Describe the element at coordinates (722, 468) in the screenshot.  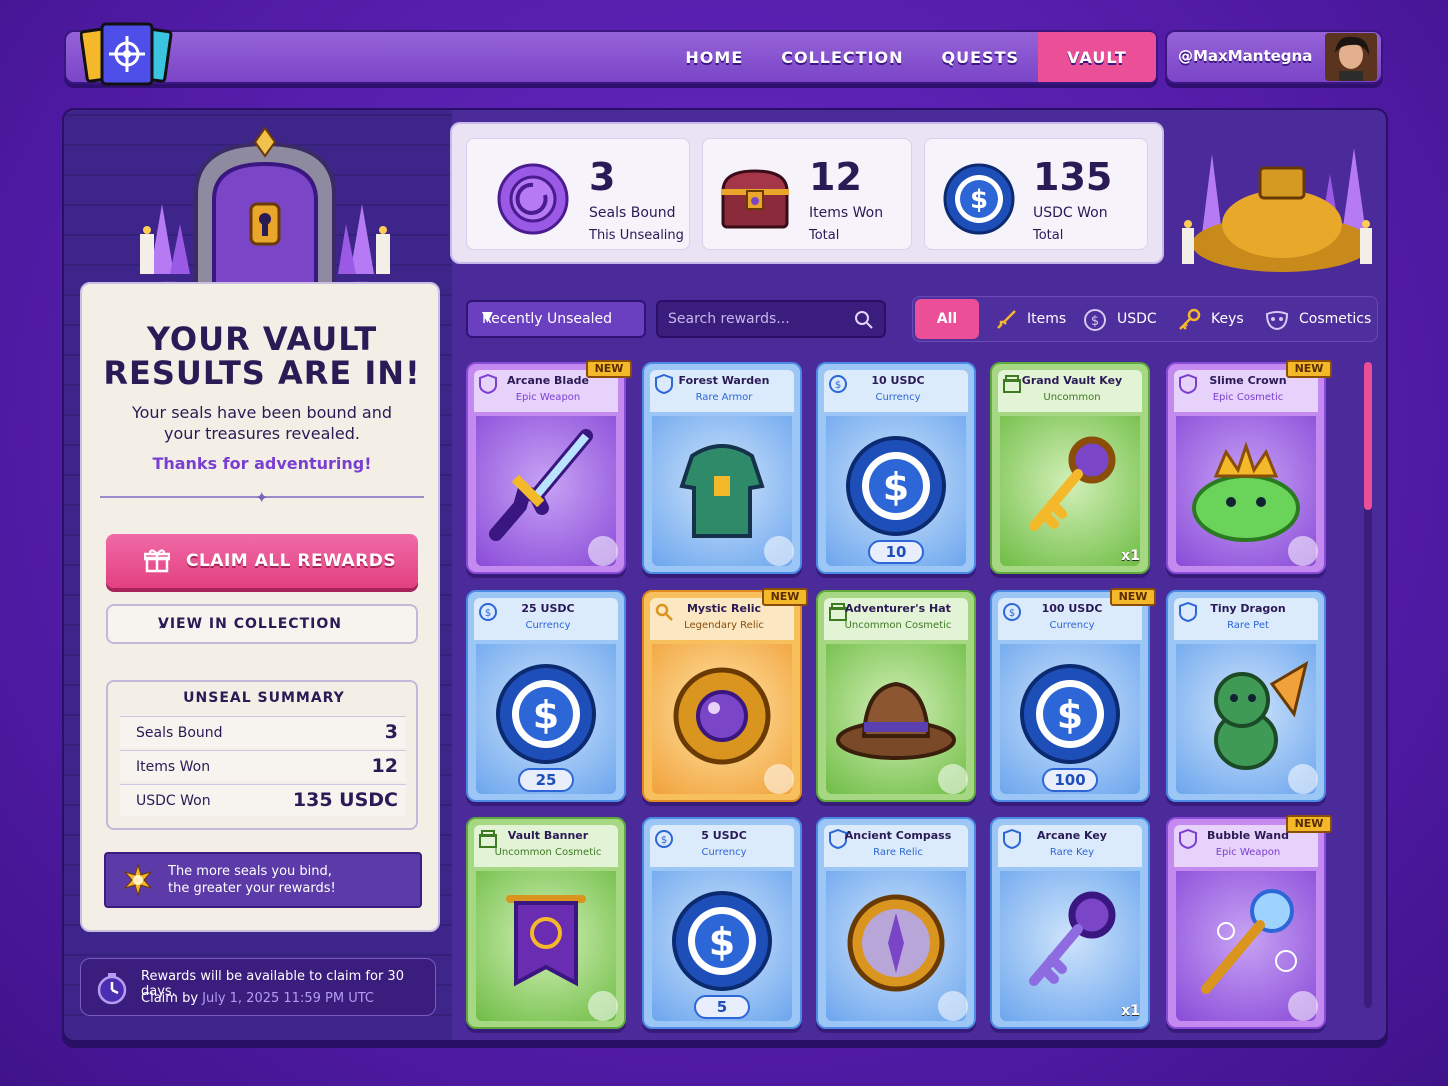
I see `reward-card: Forest Warden Rare Armor` at that location.